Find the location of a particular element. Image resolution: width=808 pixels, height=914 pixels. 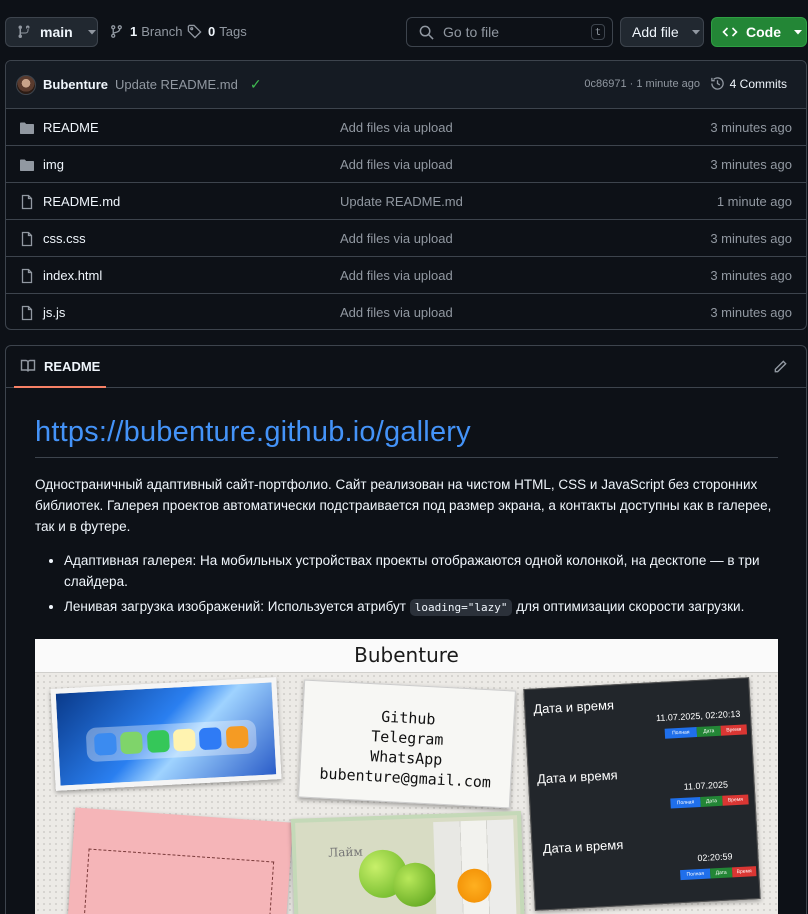

branch-selector-button: main is located at coordinates (51, 32).